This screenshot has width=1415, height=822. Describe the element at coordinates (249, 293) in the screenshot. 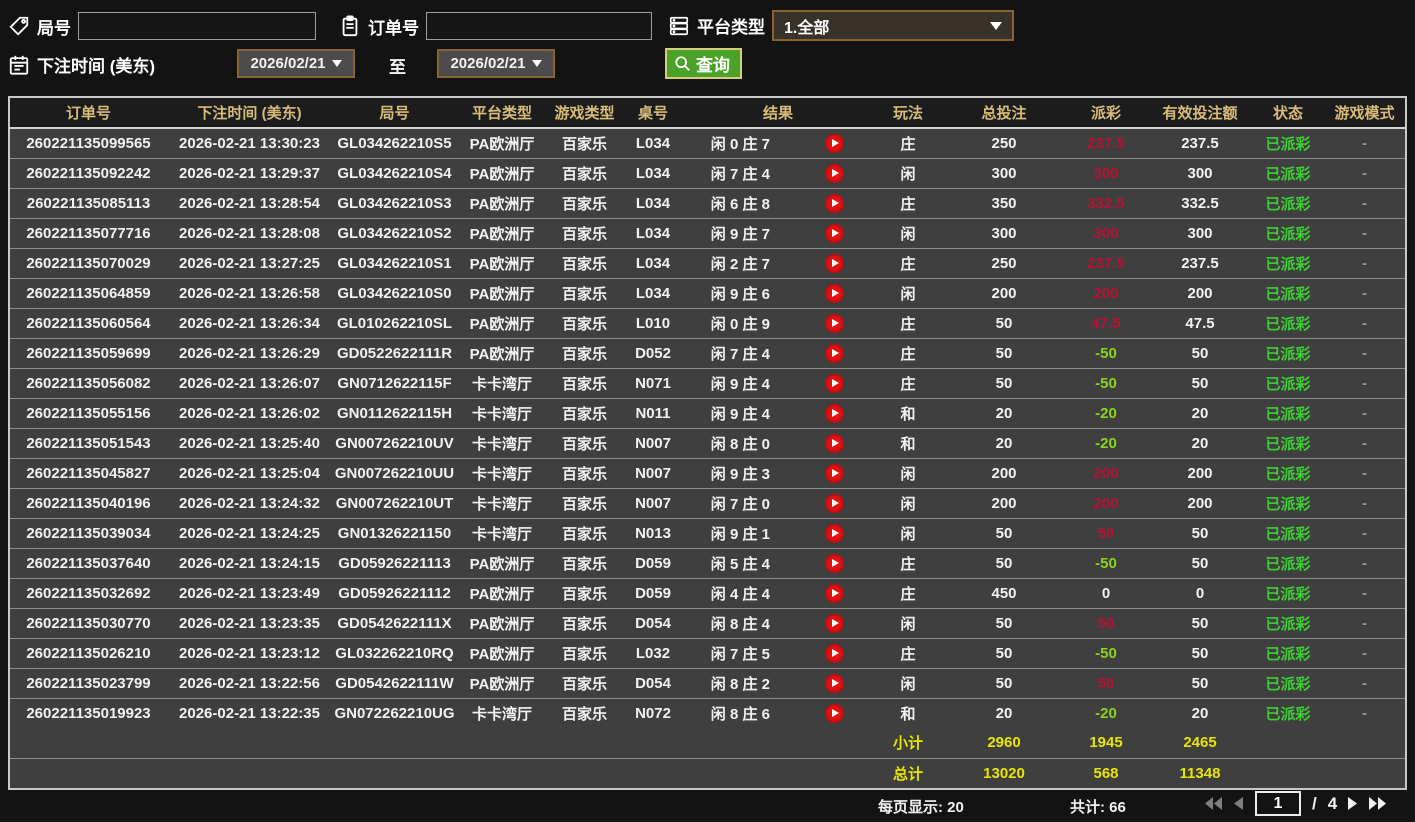

I see `cell-bet-time: 2026-02-21 13:26:58` at that location.